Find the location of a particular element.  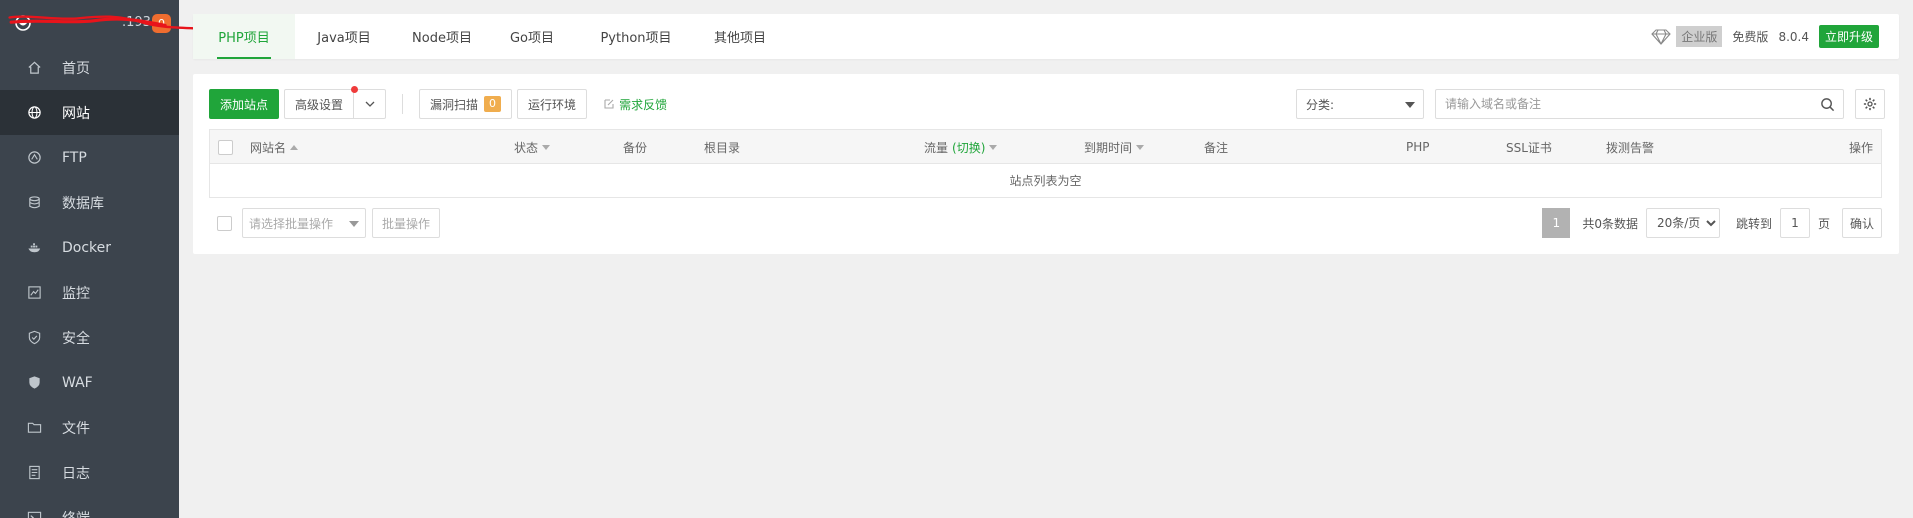

advanced-settings-button: 高级设置 is located at coordinates (319, 104).